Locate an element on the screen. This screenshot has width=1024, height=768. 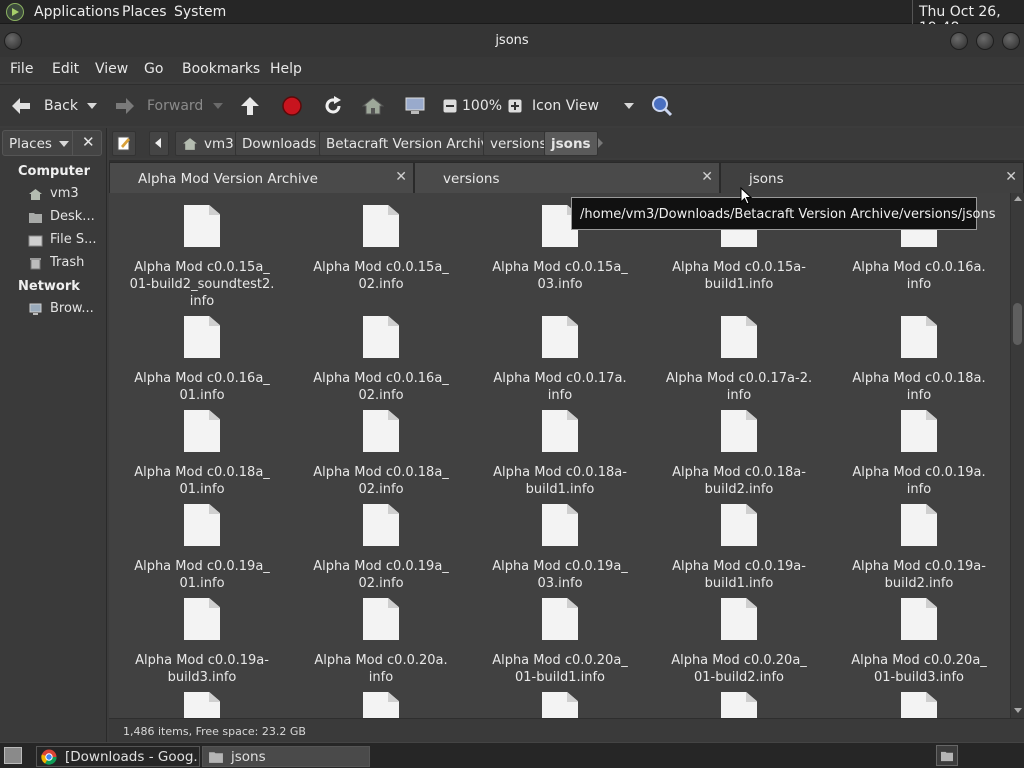
show-desktop-icon is located at coordinates (13, 755).